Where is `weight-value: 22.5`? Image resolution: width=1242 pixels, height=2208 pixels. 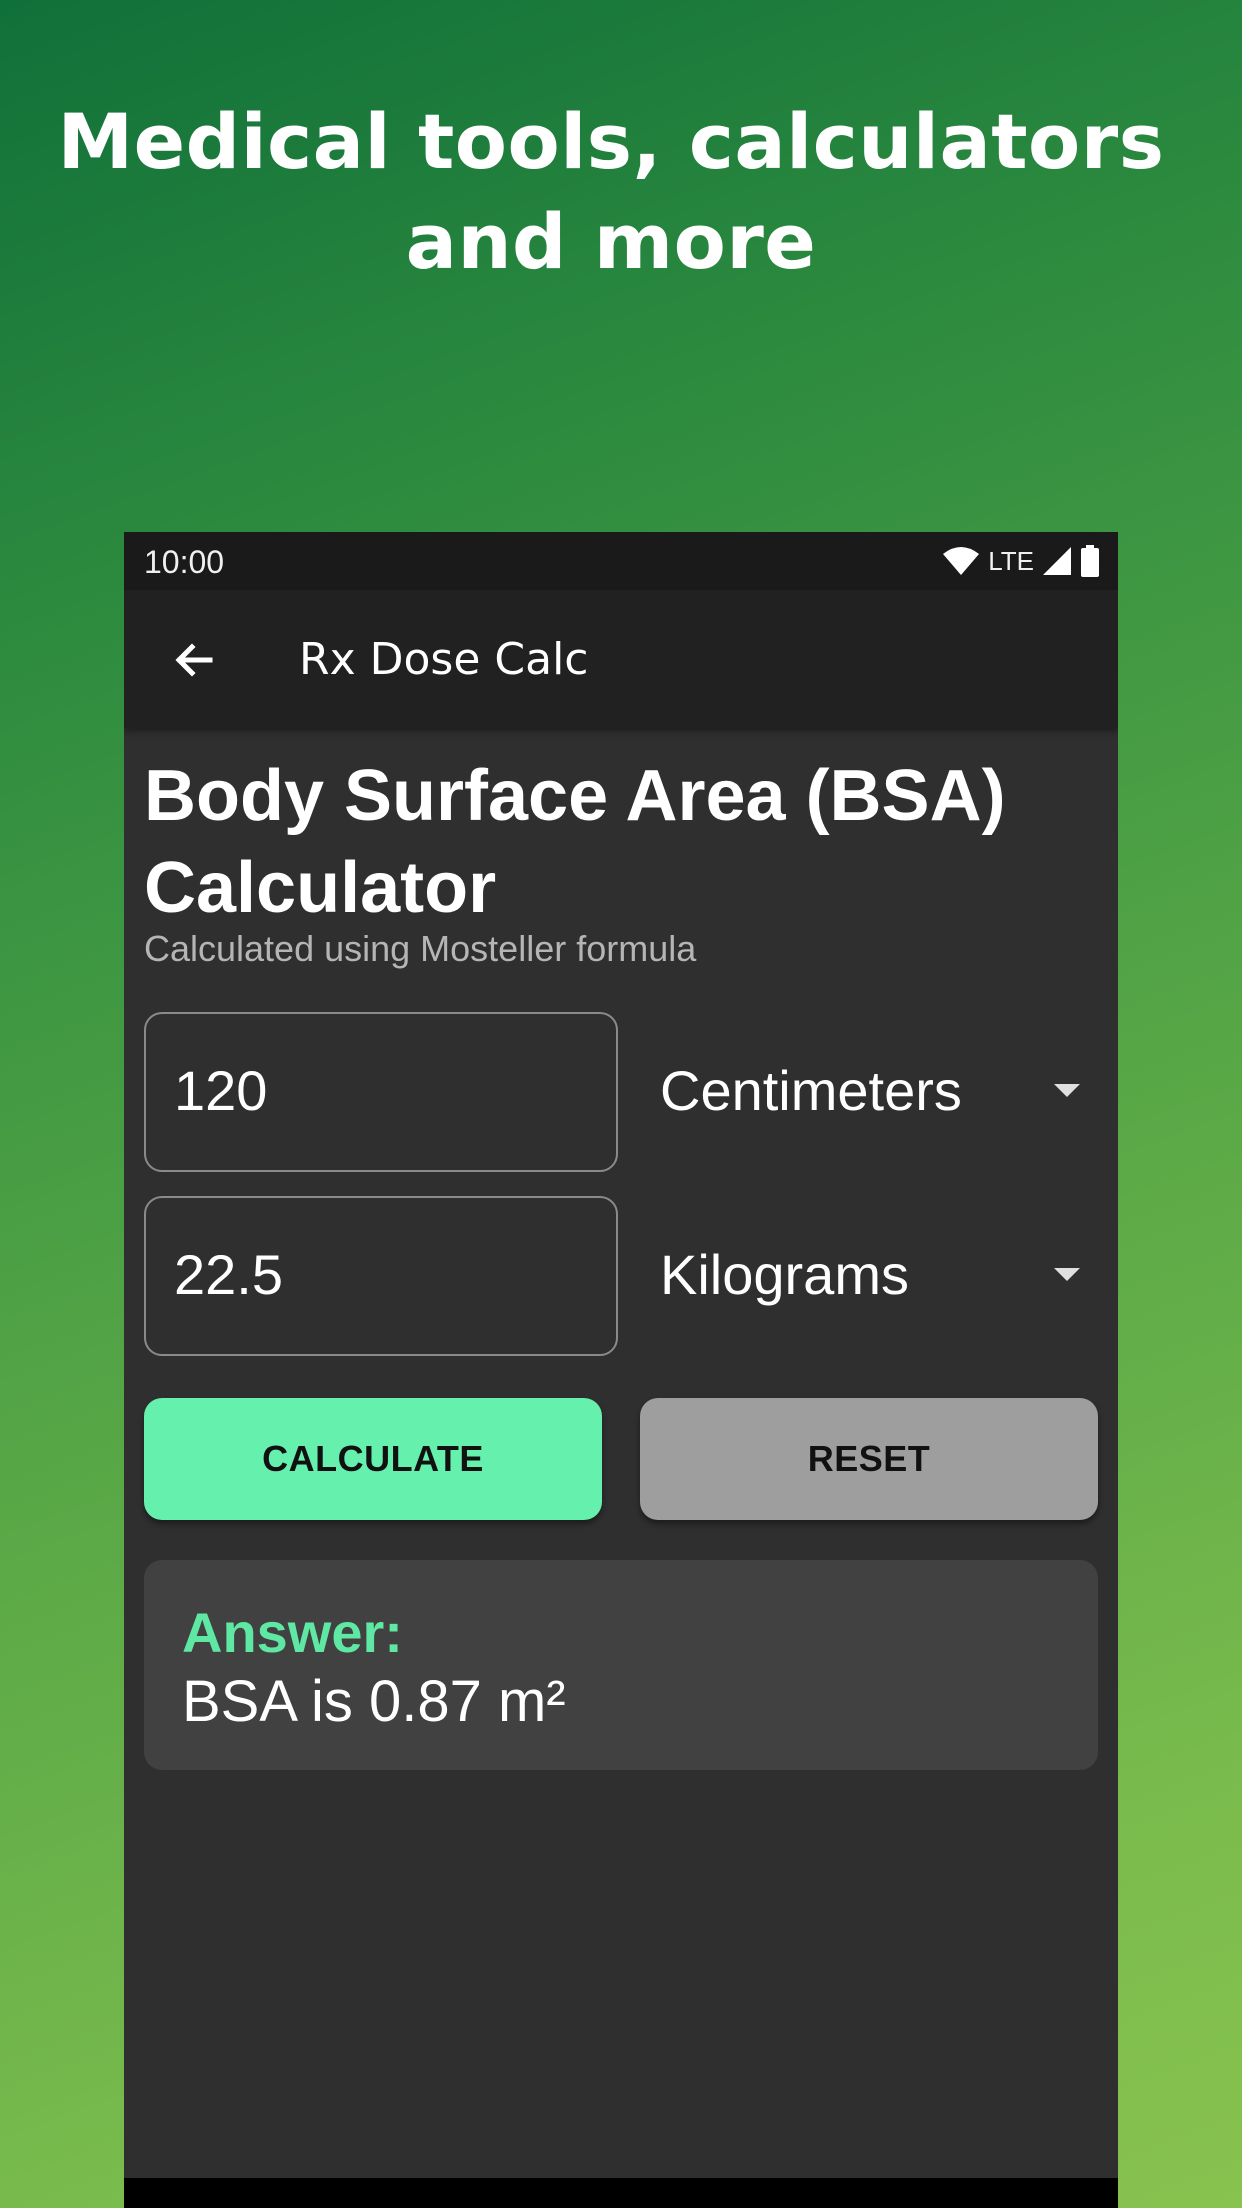 weight-value: 22.5 is located at coordinates (228, 1274).